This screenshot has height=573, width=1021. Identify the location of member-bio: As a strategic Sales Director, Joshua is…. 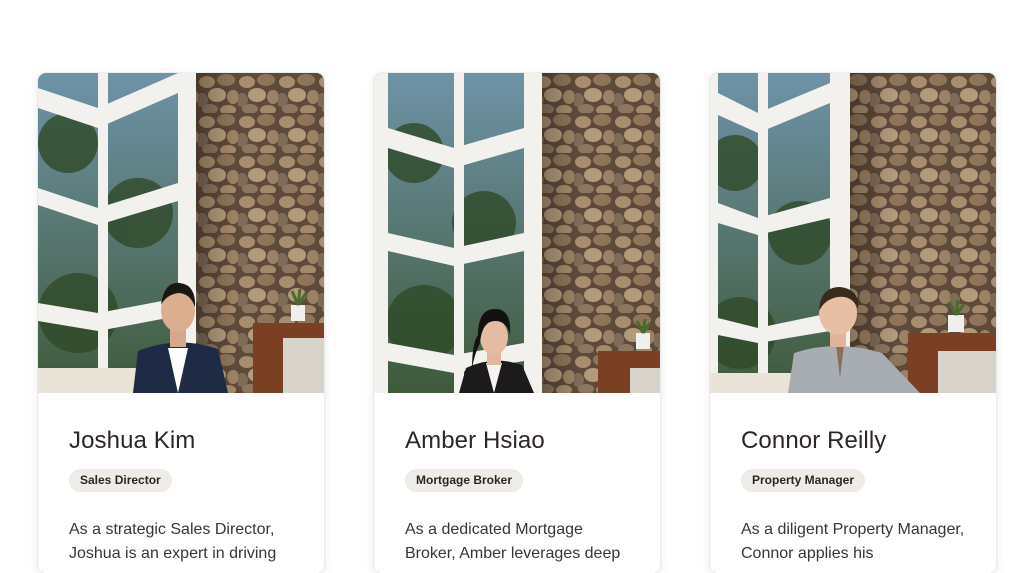
(173, 541).